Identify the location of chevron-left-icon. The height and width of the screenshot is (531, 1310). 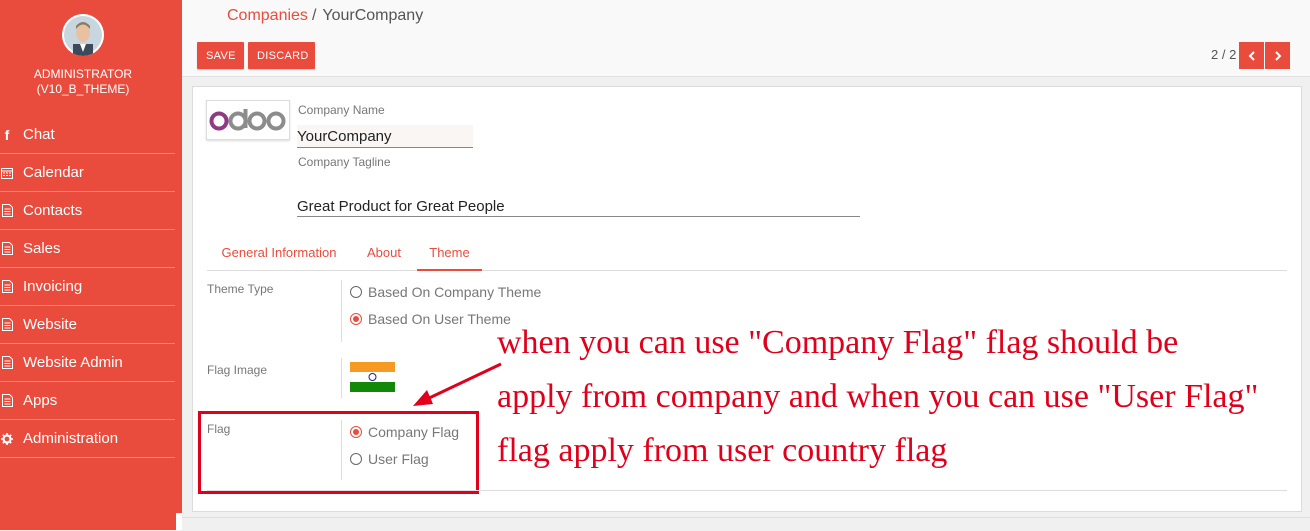
(1251, 55).